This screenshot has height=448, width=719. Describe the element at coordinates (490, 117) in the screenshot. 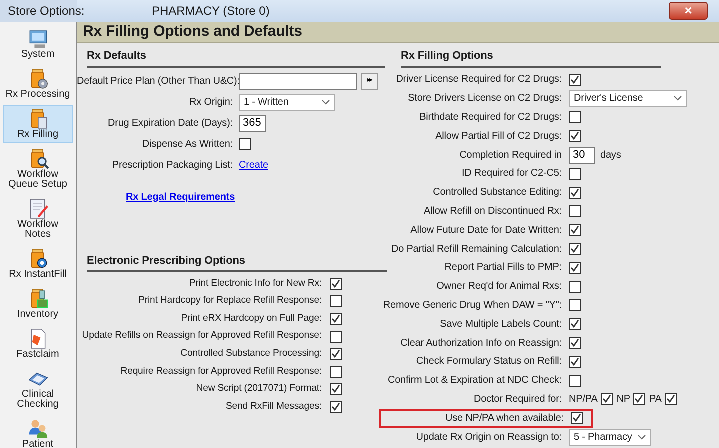

I see `checkbox-label: Birthdate Required for C2 Drugs:` at that location.